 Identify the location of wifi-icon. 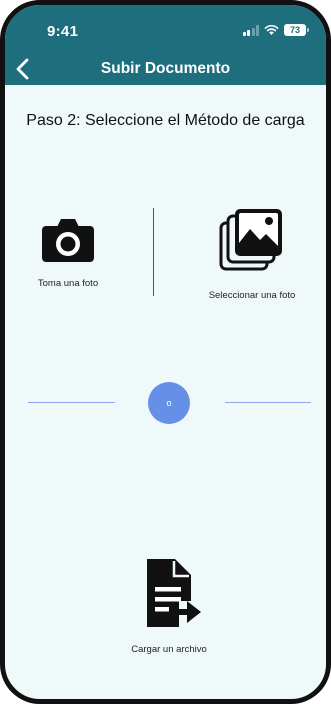
(271, 29).